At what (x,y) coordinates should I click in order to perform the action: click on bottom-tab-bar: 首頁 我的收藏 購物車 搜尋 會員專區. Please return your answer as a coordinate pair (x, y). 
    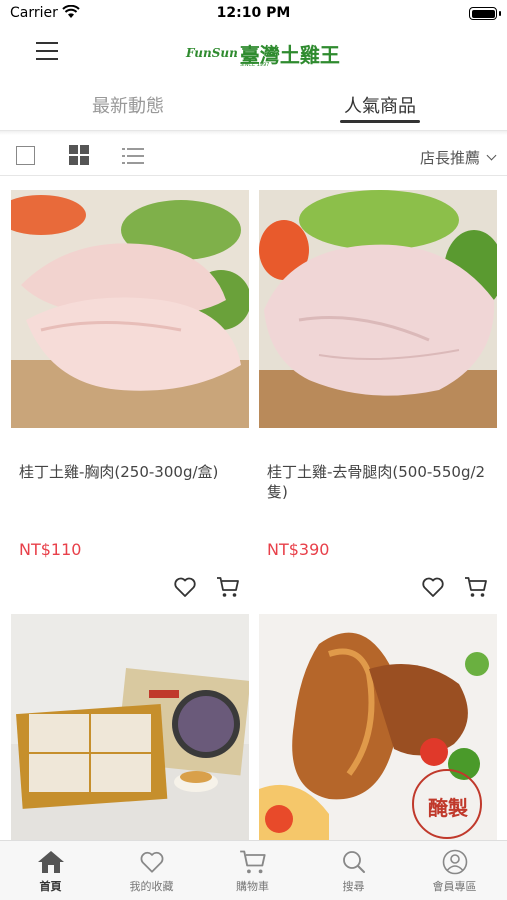
    Looking at the image, I should click on (253, 870).